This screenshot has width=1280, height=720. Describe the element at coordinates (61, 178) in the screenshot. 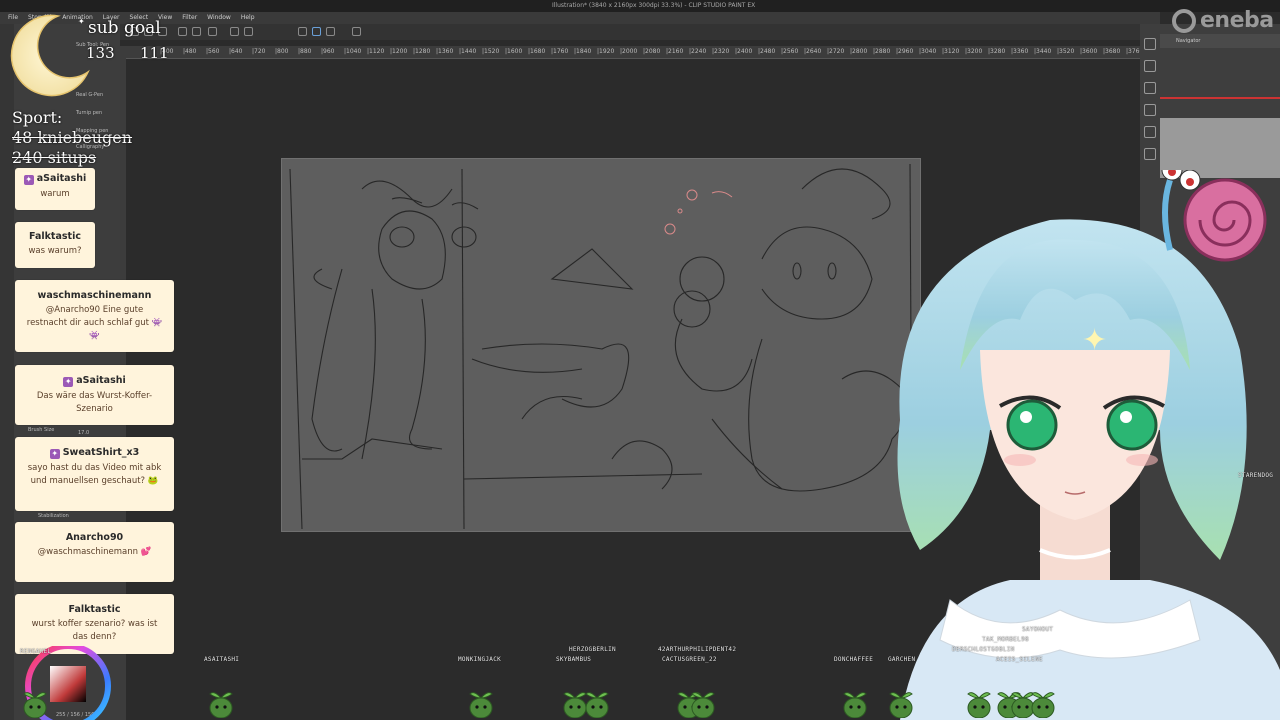

I see `chat-username: aSaitashi` at that location.